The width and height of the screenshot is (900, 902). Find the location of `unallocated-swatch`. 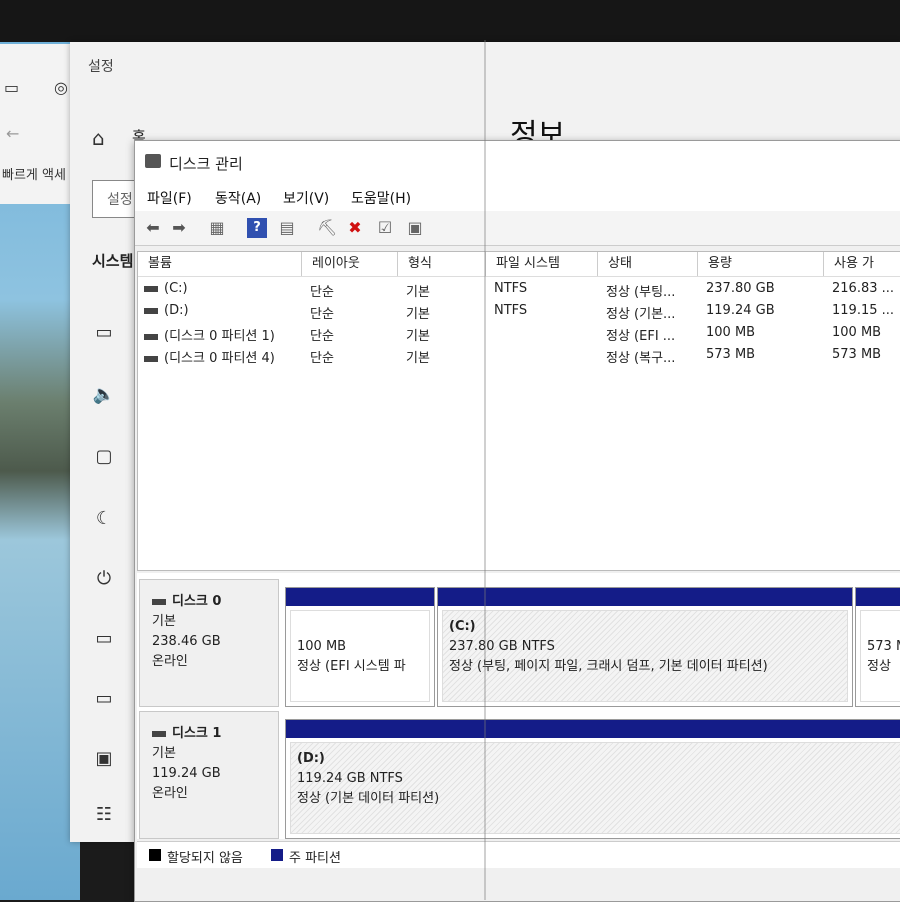

unallocated-swatch is located at coordinates (155, 855).